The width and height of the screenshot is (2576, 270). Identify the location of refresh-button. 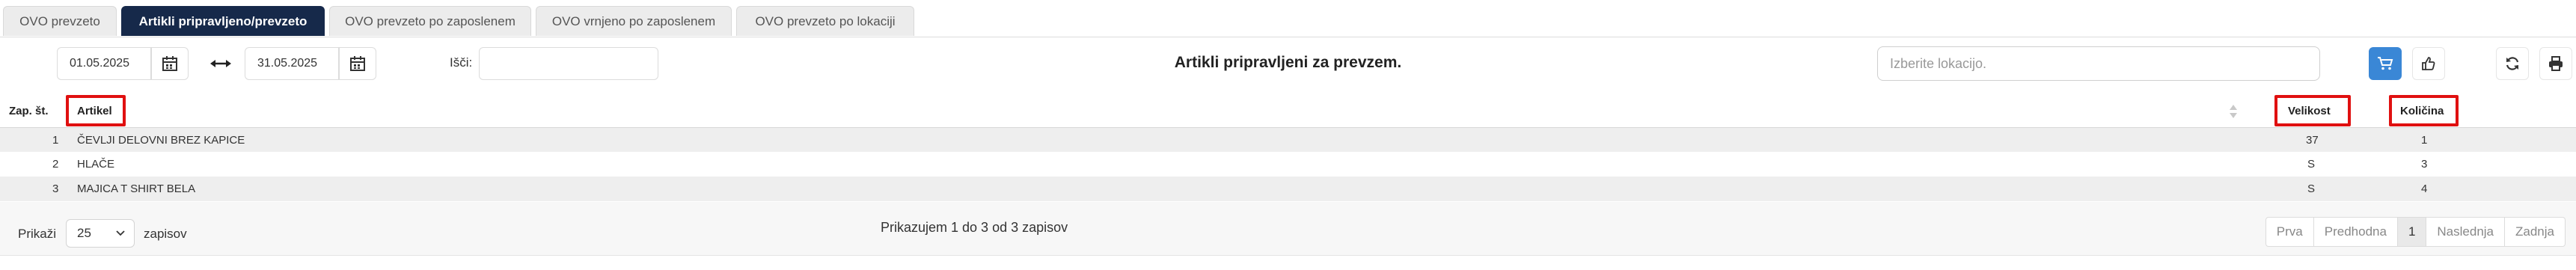
(2512, 63).